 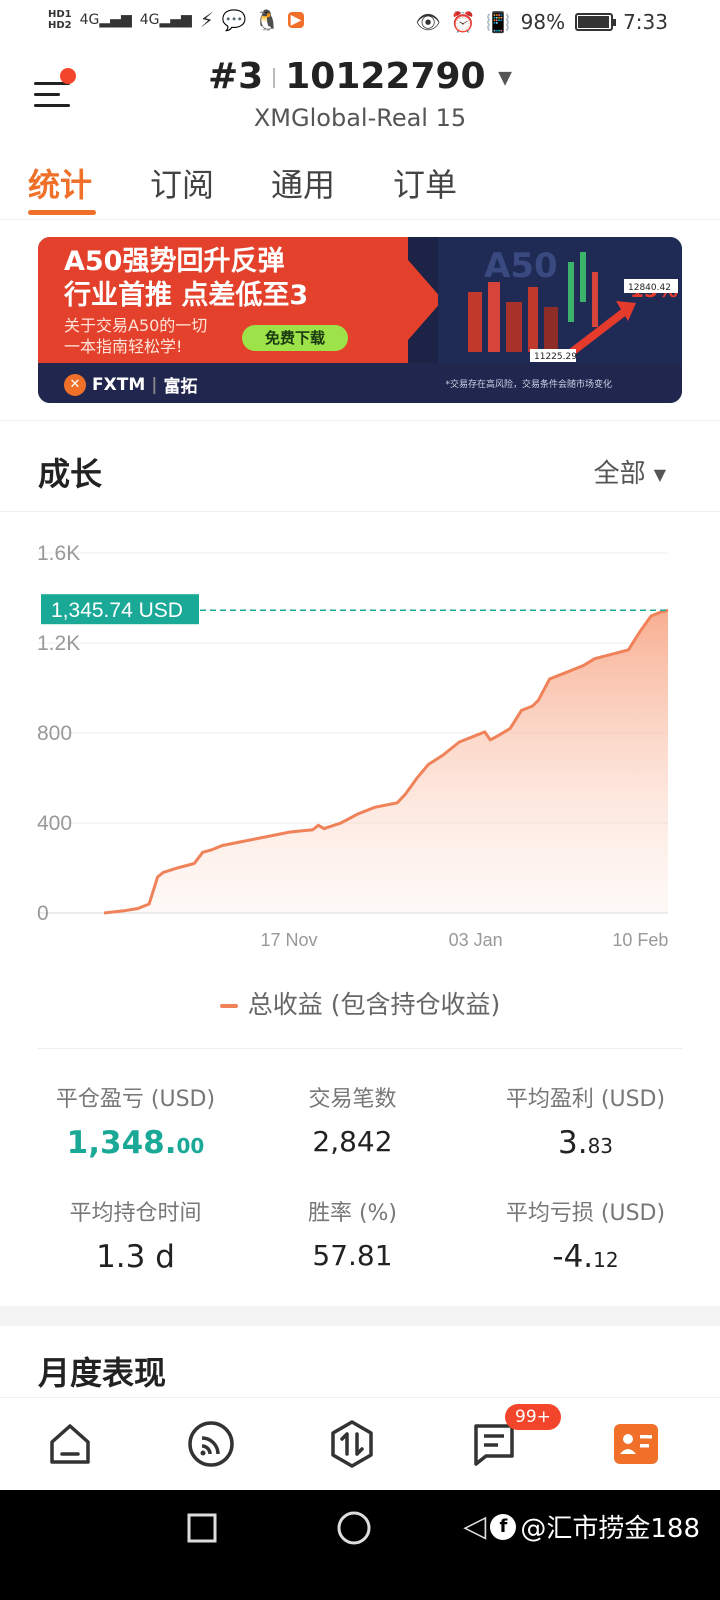 What do you see at coordinates (463, 22) in the screenshot?
I see `alarm-icon: ⏰` at bounding box center [463, 22].